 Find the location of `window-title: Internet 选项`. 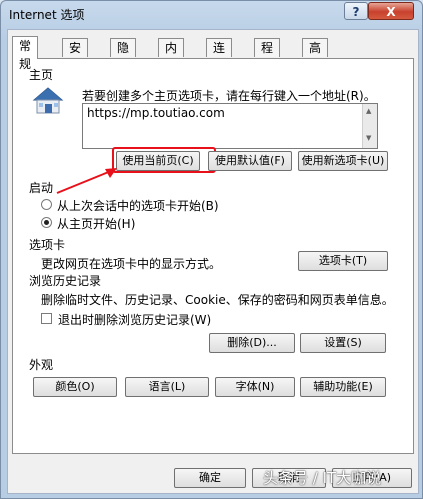

window-title: Internet 选项 is located at coordinates (47, 15).